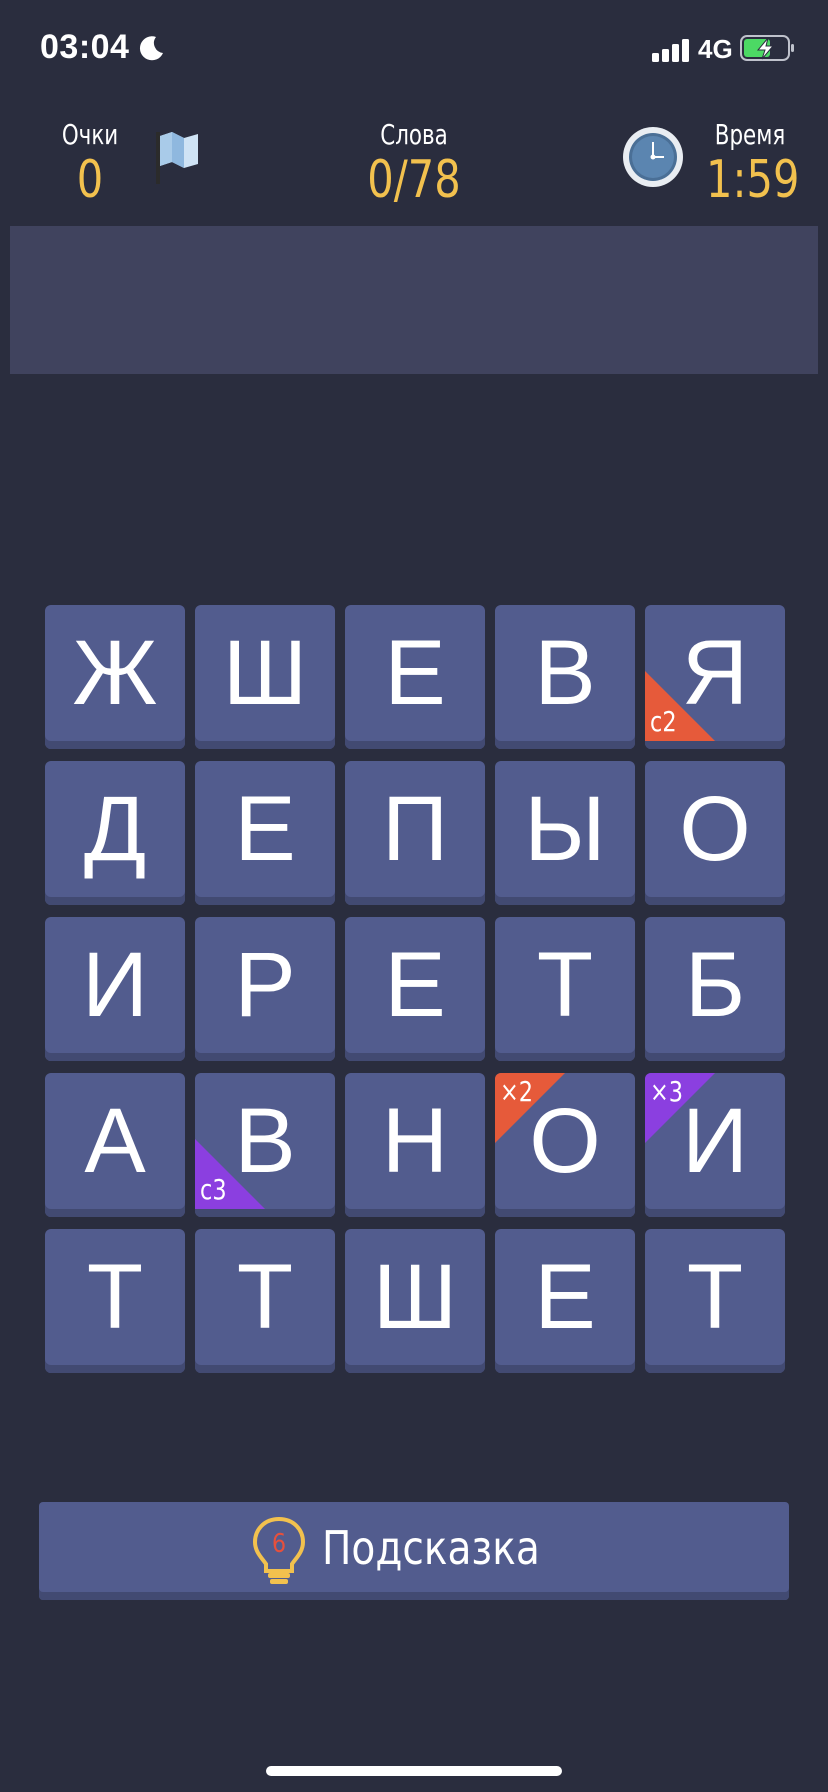 Image resolution: width=828 pixels, height=1792 pixels. Describe the element at coordinates (767, 48) in the screenshot. I see `battery-charging-icon` at that location.